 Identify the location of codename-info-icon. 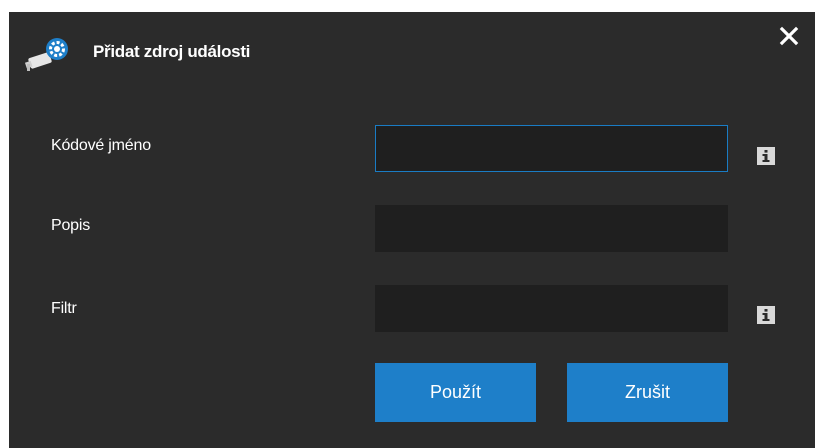
(766, 156).